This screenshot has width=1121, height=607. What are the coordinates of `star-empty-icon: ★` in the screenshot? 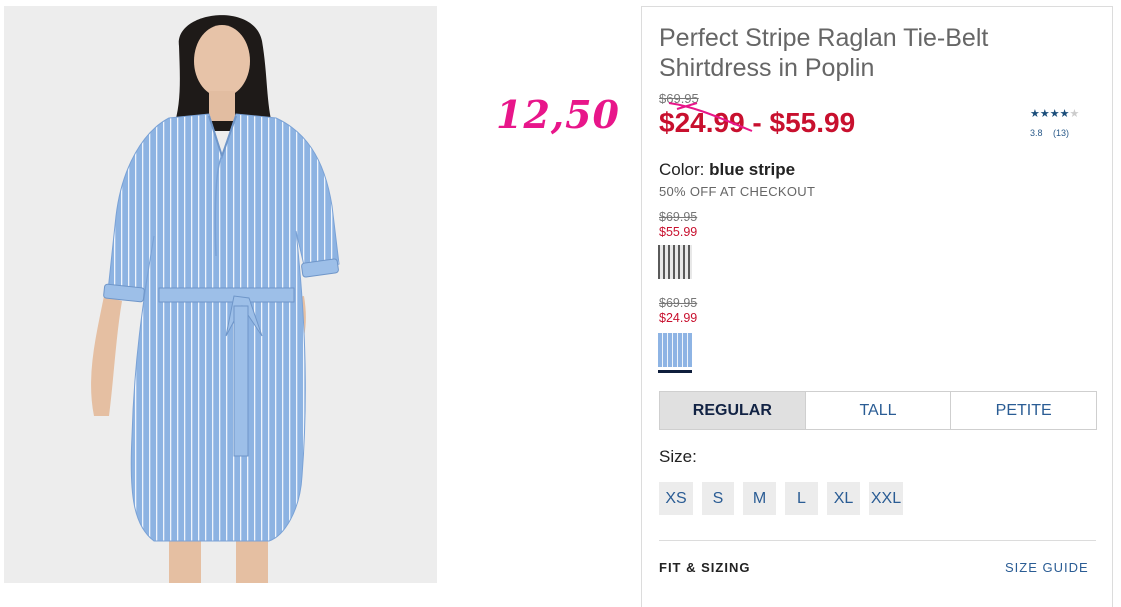 It's located at (1074, 114).